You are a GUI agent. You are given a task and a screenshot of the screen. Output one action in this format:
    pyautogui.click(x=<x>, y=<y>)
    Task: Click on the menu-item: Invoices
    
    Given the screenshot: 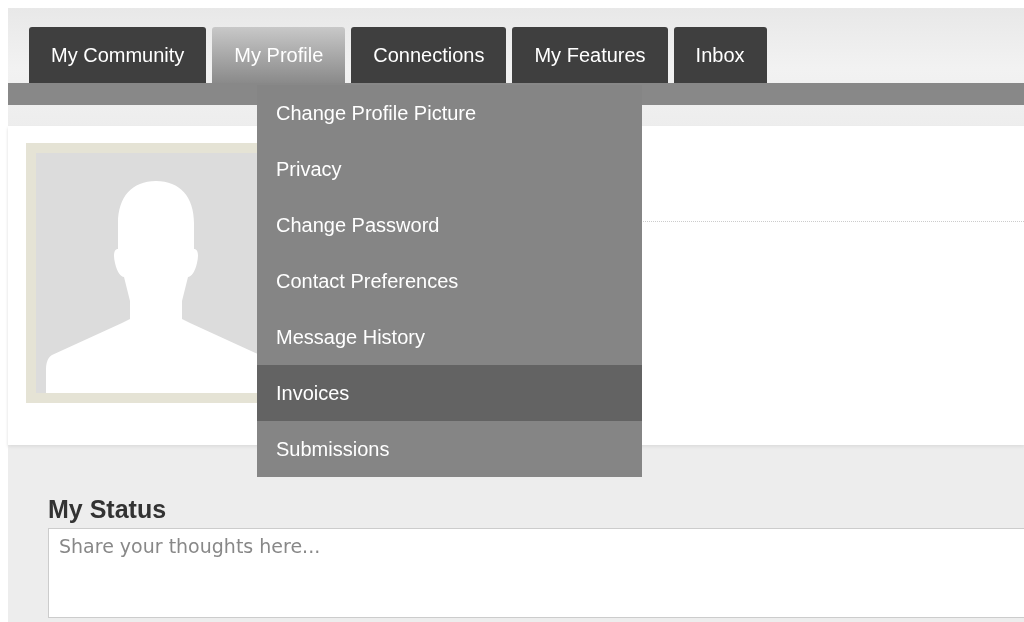 What is the action you would take?
    pyautogui.click(x=449, y=393)
    